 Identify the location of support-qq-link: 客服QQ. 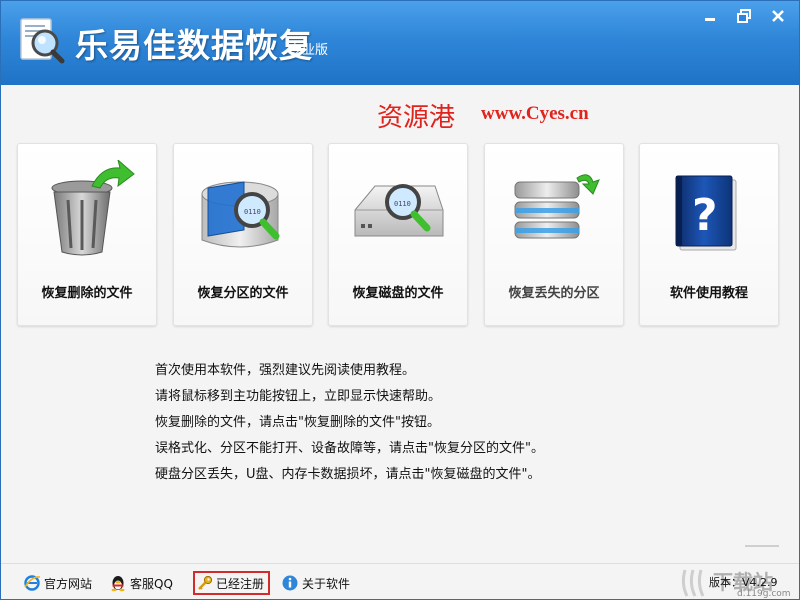
(141, 583).